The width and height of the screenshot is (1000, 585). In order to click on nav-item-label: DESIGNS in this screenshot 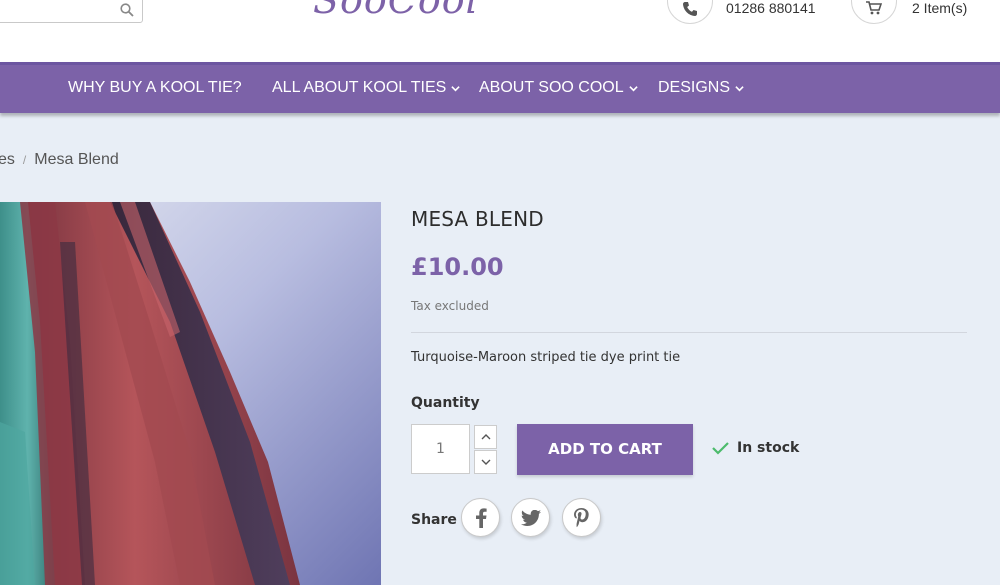, I will do `click(694, 87)`.